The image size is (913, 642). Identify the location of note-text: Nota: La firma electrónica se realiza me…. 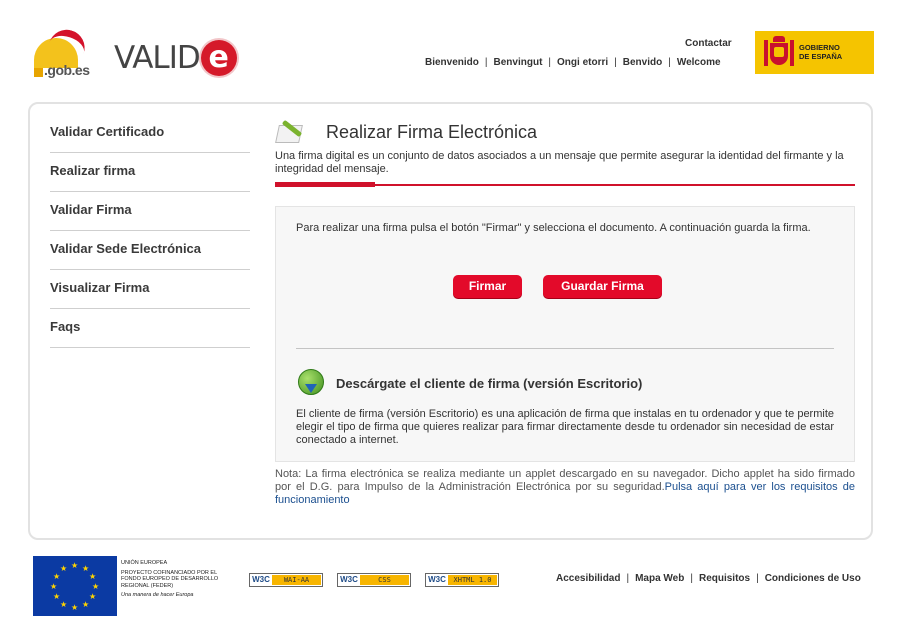
(565, 487).